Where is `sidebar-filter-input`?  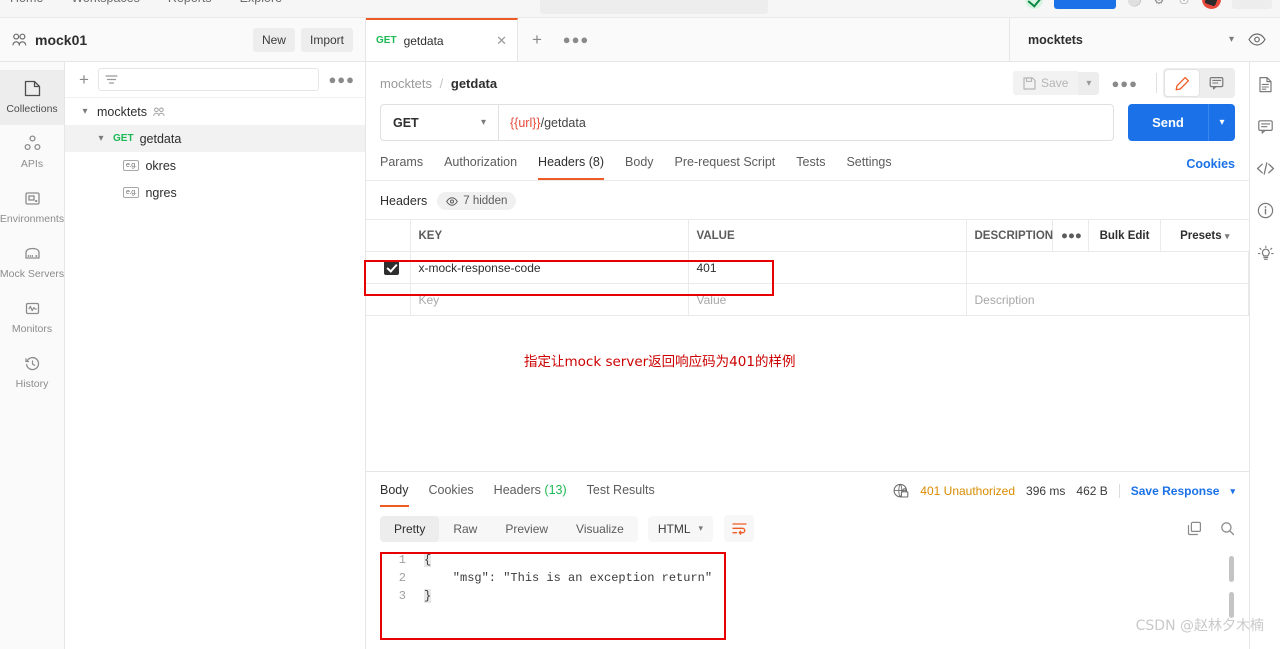
sidebar-filter-input is located at coordinates (208, 79).